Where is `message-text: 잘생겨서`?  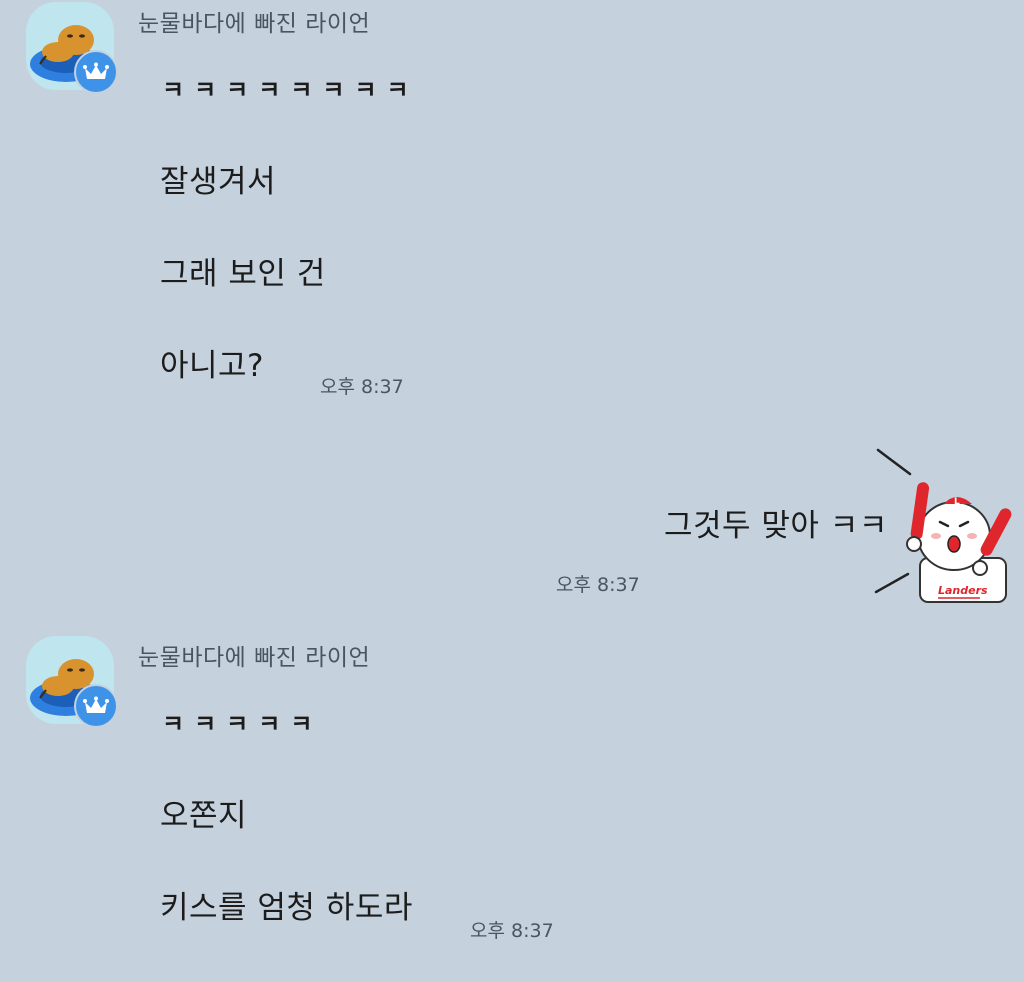 message-text: 잘생겨서 is located at coordinates (218, 178).